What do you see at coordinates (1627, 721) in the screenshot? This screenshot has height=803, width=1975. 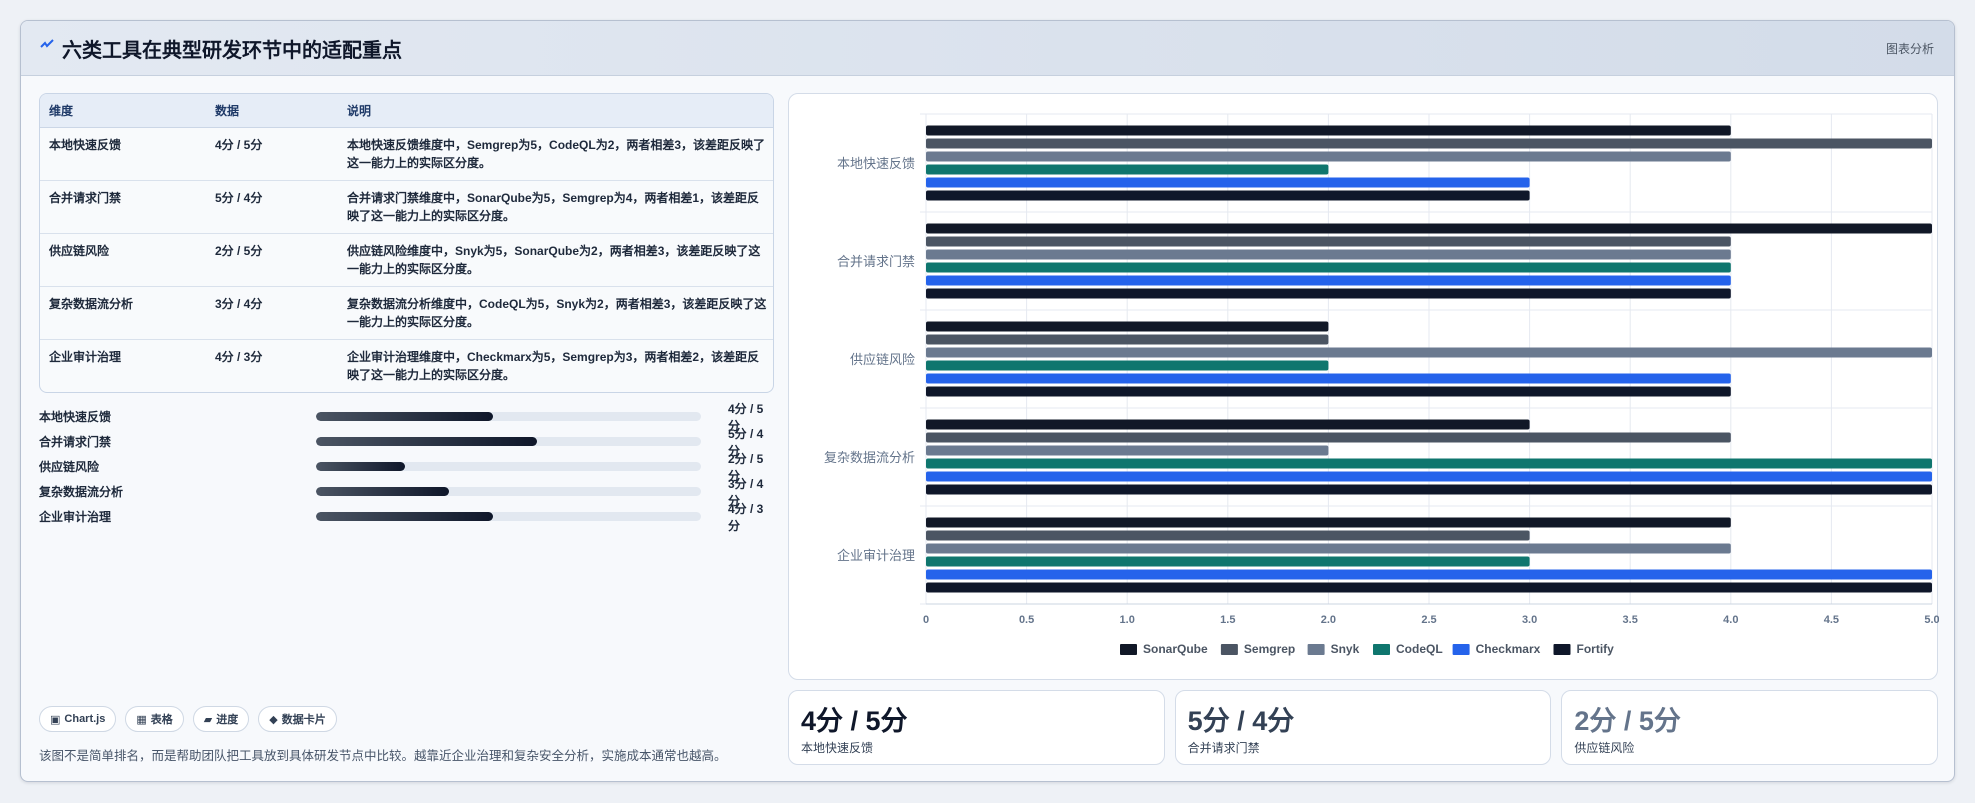 I see `kpi-value: 2分 / 5分` at bounding box center [1627, 721].